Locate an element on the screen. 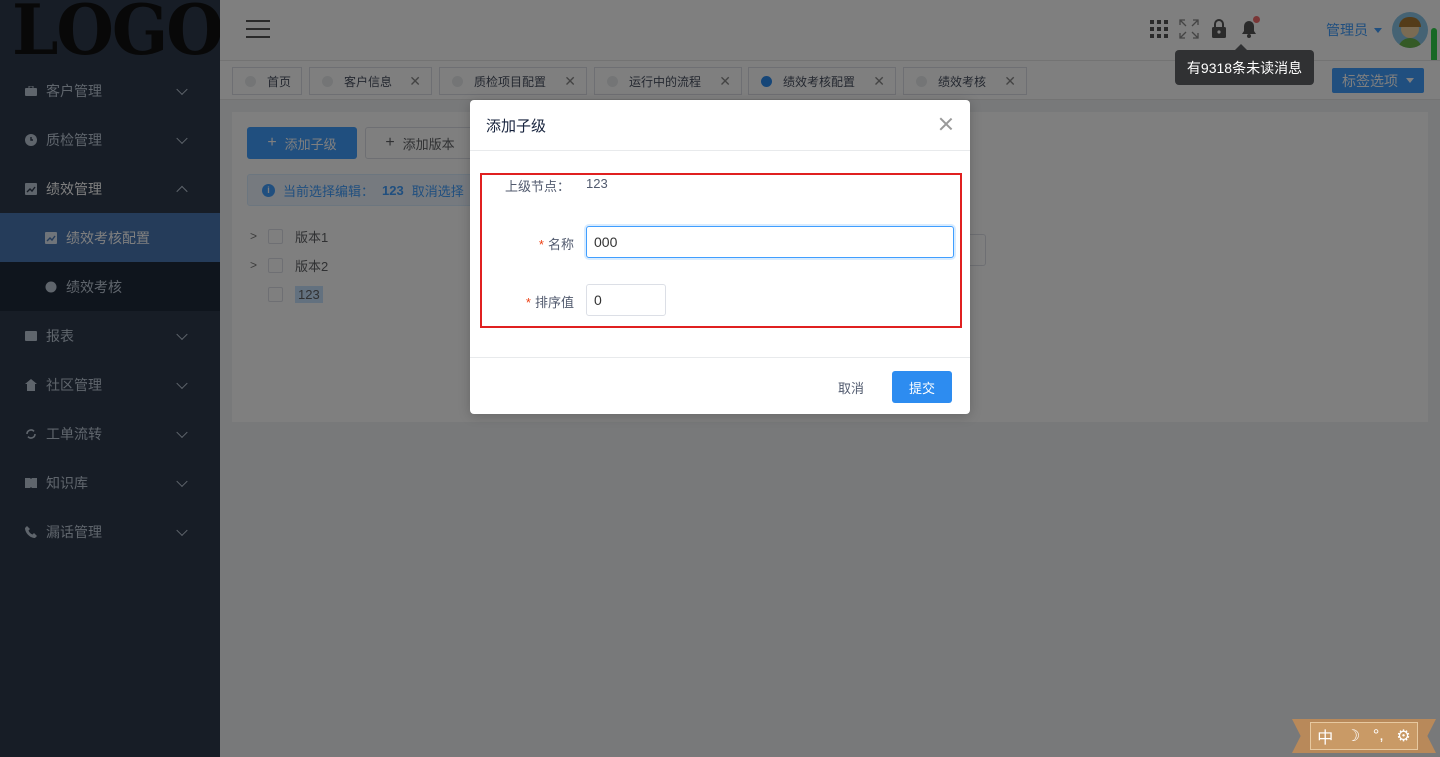  cancel-button: 取消 is located at coordinates (851, 387).